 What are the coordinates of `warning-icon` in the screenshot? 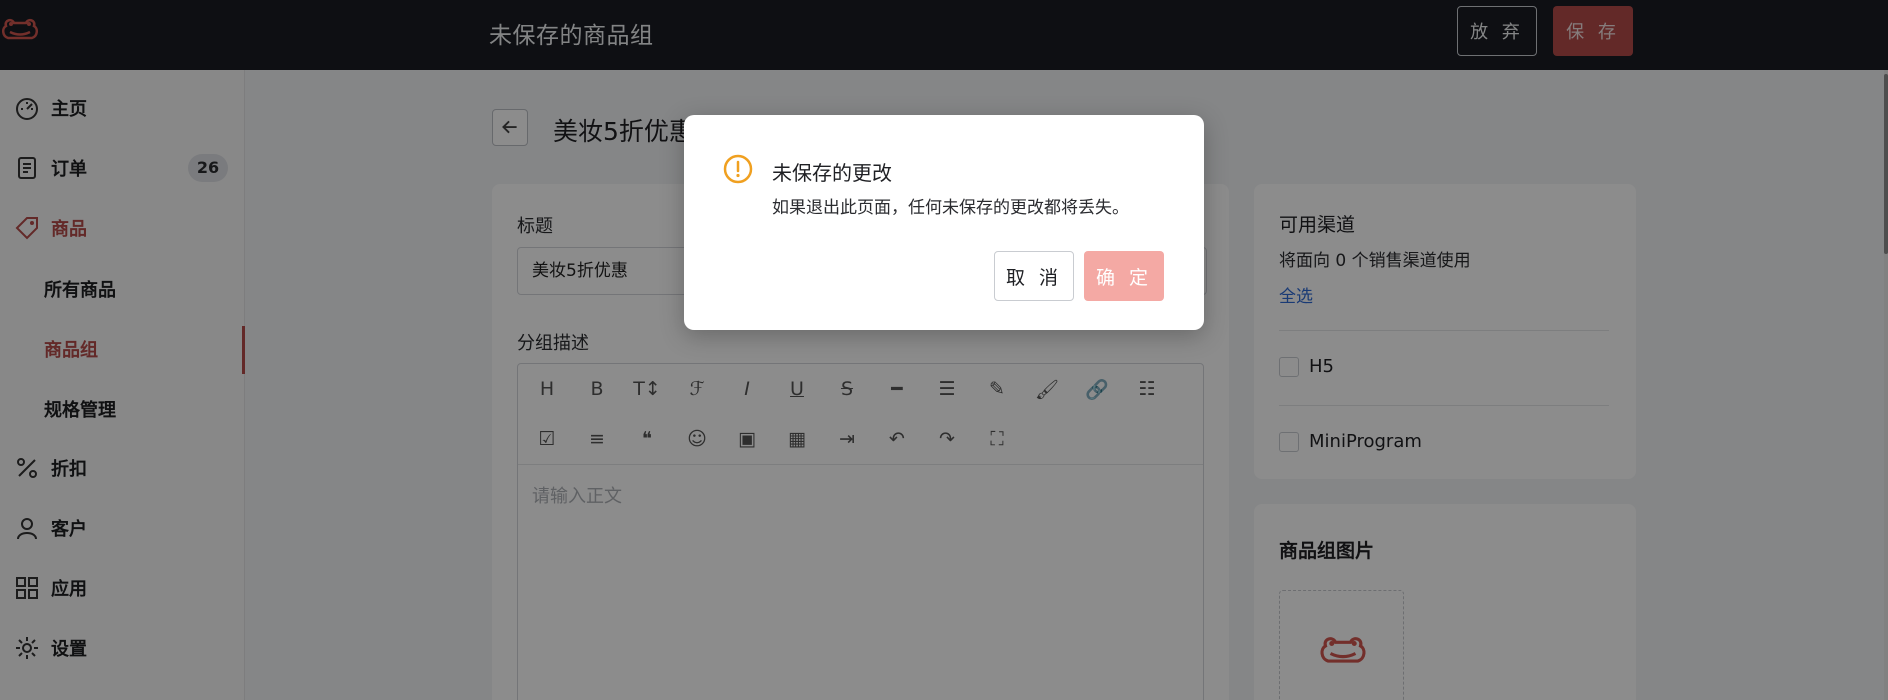 It's located at (738, 169).